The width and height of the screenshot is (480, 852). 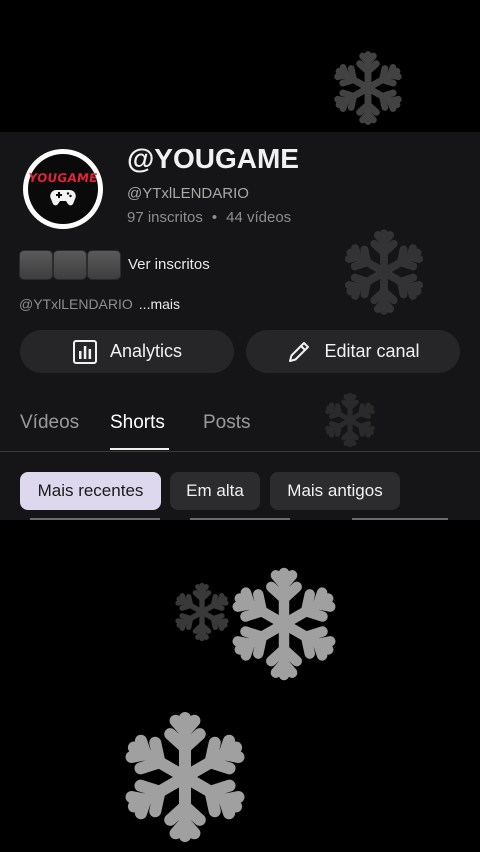 I want to click on subscriber-count: 97 inscritos, so click(x=165, y=217).